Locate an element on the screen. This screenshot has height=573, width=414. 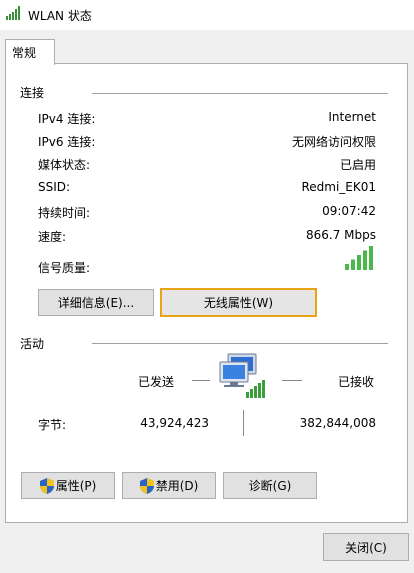
media-state-label: 媒体状态: is located at coordinates (64, 165).